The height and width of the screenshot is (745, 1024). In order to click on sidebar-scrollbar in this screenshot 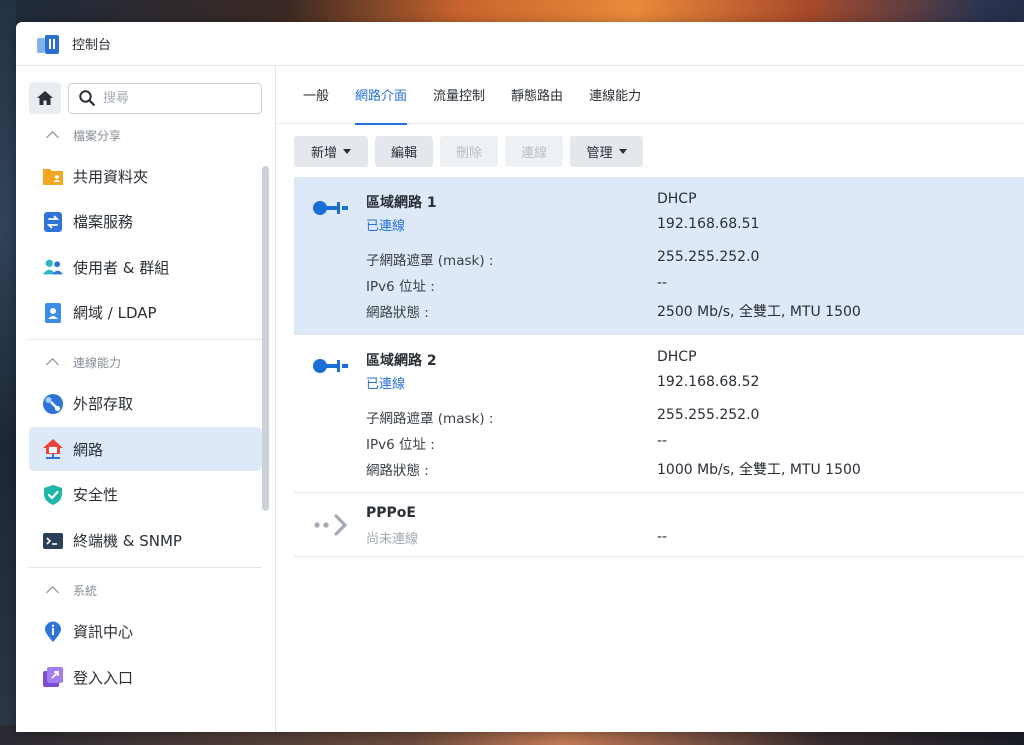, I will do `click(265, 338)`.